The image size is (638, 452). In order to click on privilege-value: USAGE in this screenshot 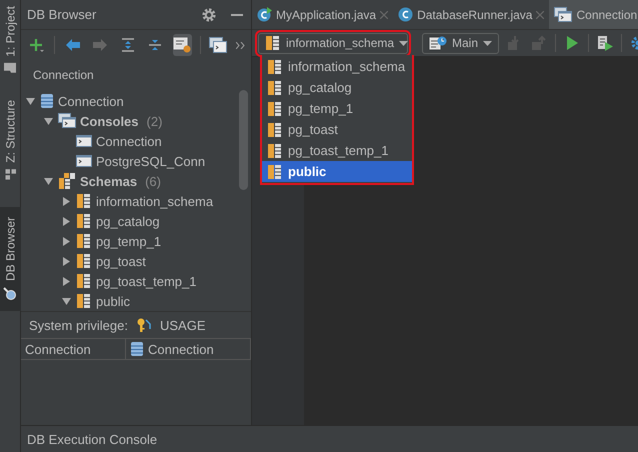, I will do `click(183, 325)`.